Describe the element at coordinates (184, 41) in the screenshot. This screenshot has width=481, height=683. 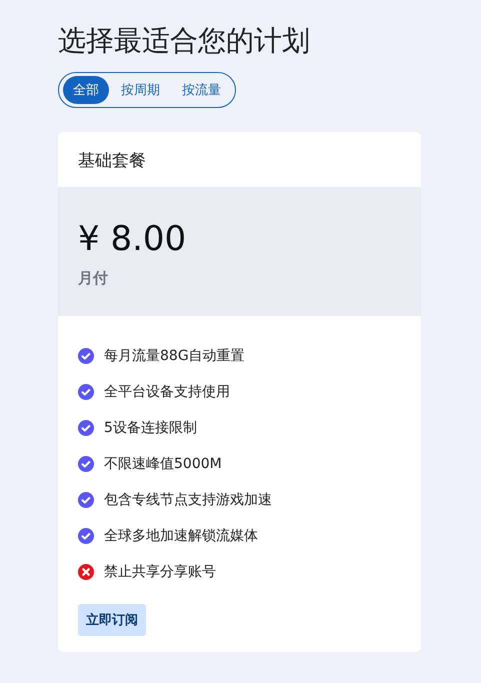
I see `page-title: 选择最适合您的计划` at that location.